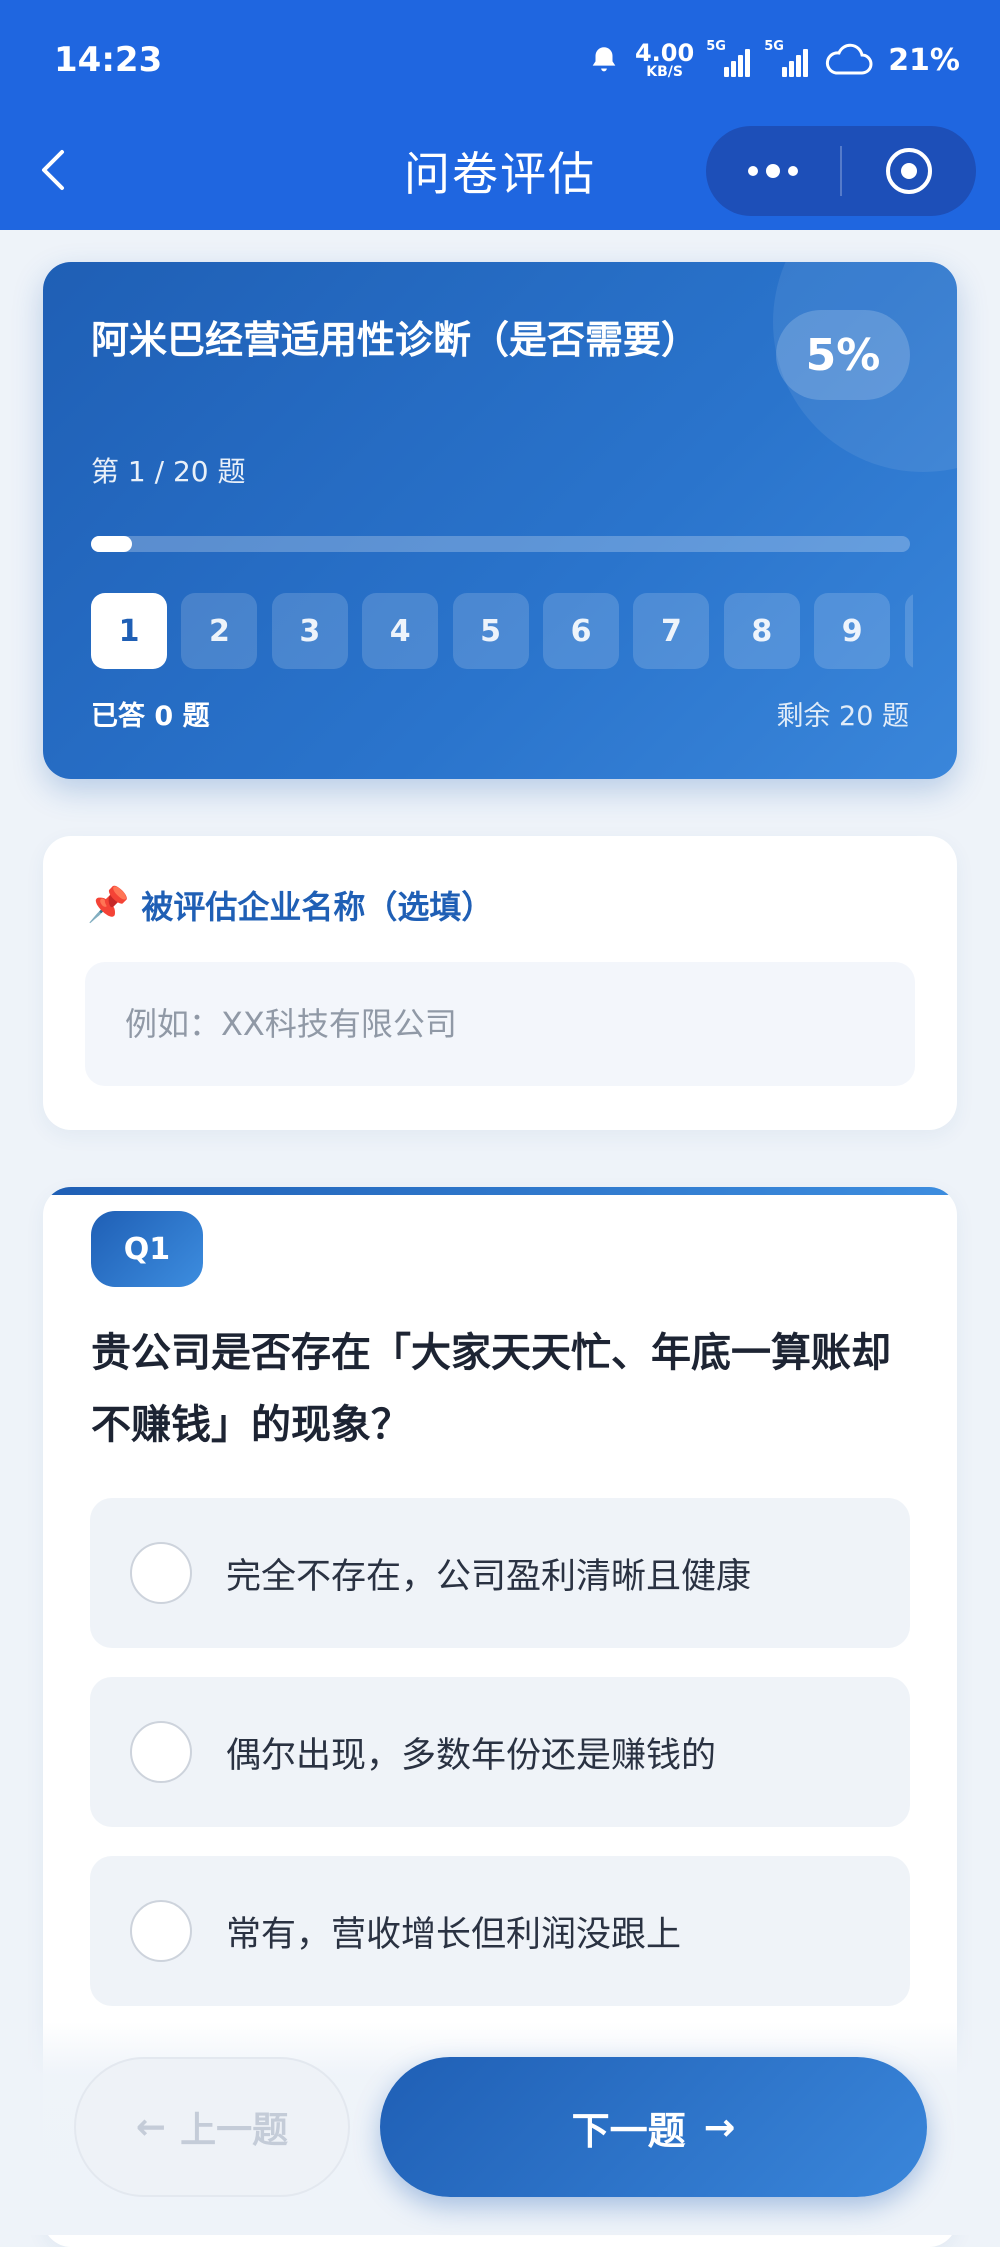  Describe the element at coordinates (491, 1389) in the screenshot. I see `question-text: 贵公司是否存在「大家天天忙、年底一算账却不赚钱」的现象？` at that location.